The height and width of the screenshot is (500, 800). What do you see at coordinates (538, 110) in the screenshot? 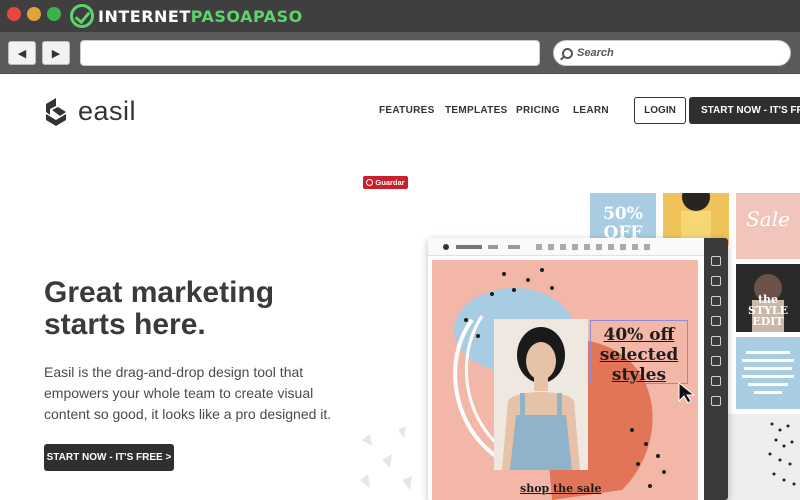
I see `nav-pricing-link: PRICING` at bounding box center [538, 110].